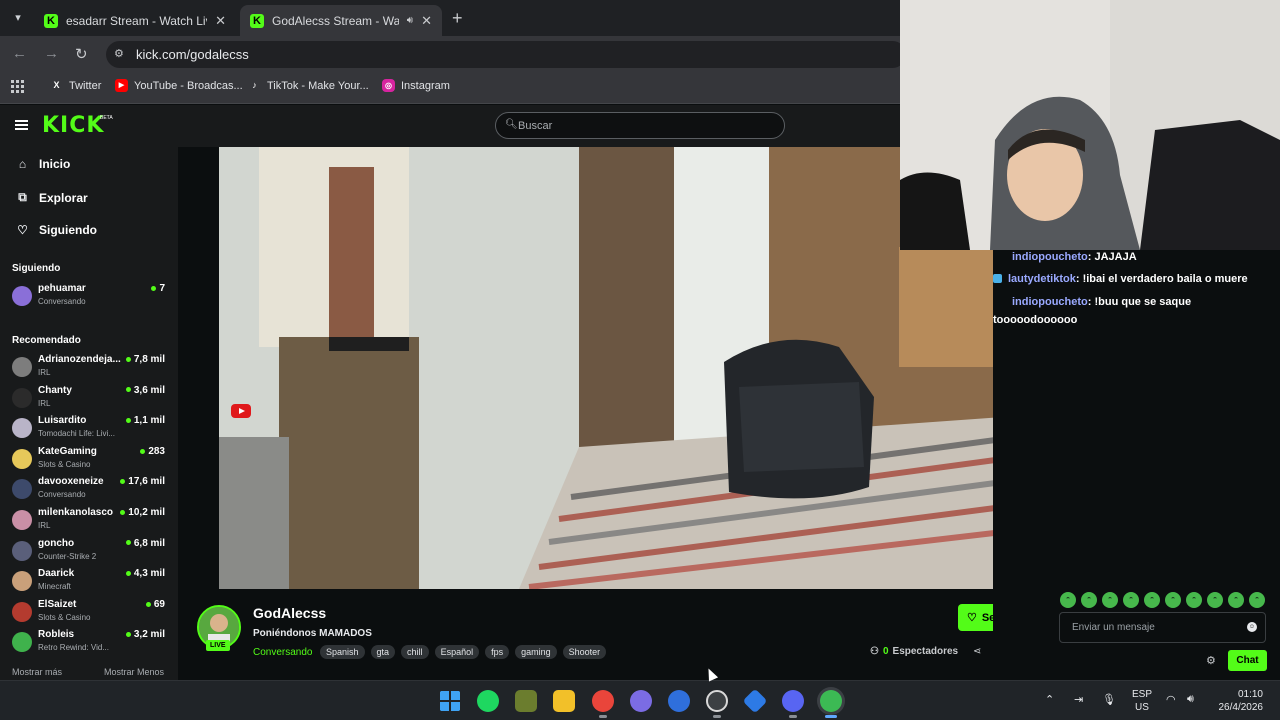 This screenshot has height=720, width=1280. Describe the element at coordinates (526, 701) in the screenshot. I see `game-app-icon` at that location.